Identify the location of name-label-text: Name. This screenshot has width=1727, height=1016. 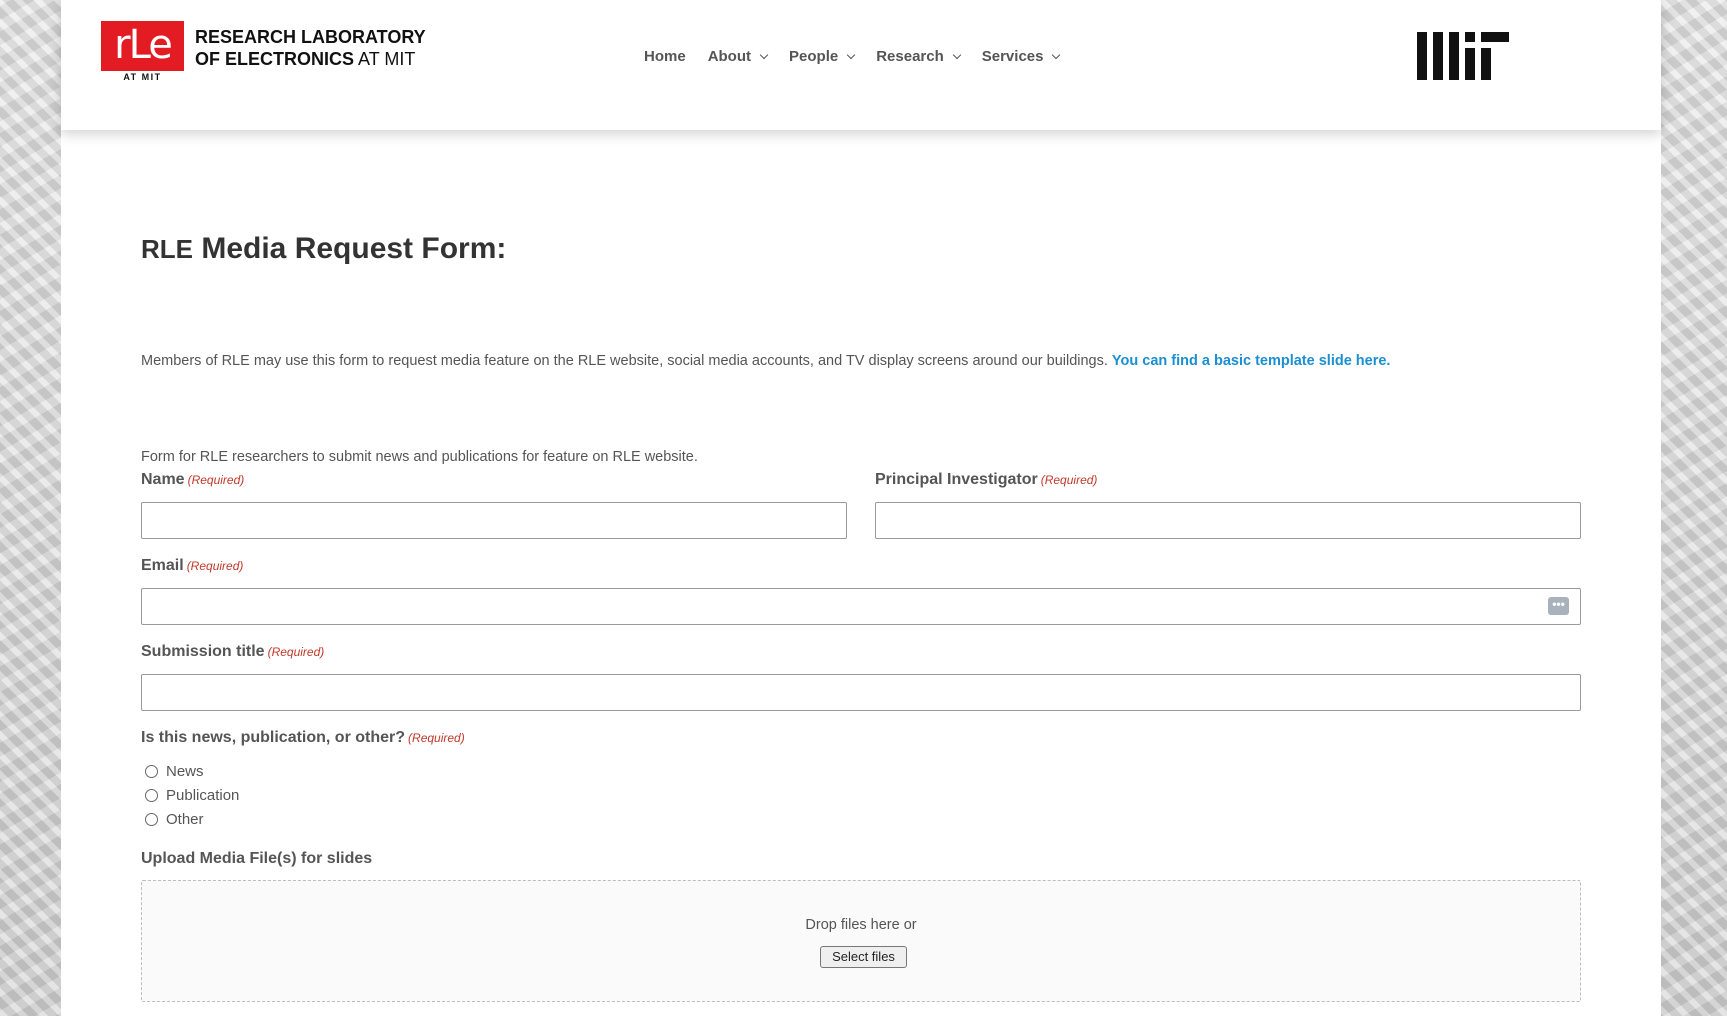
(163, 479).